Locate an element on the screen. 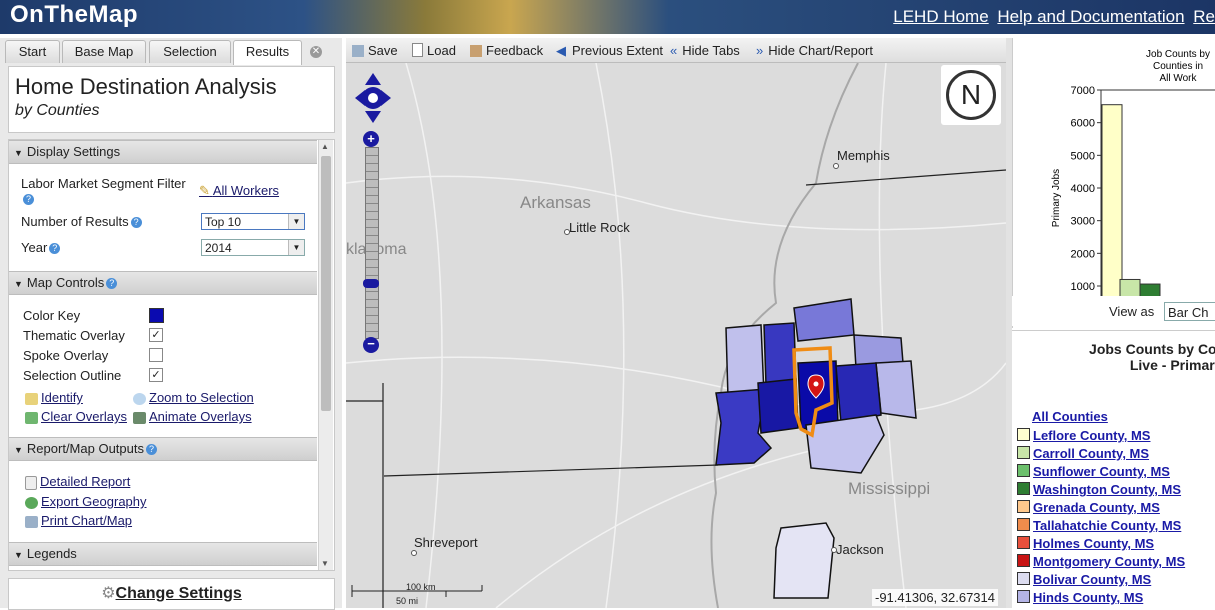 This screenshot has height=610, width=1215. all-counties-link: All Counties is located at coordinates (1070, 416).